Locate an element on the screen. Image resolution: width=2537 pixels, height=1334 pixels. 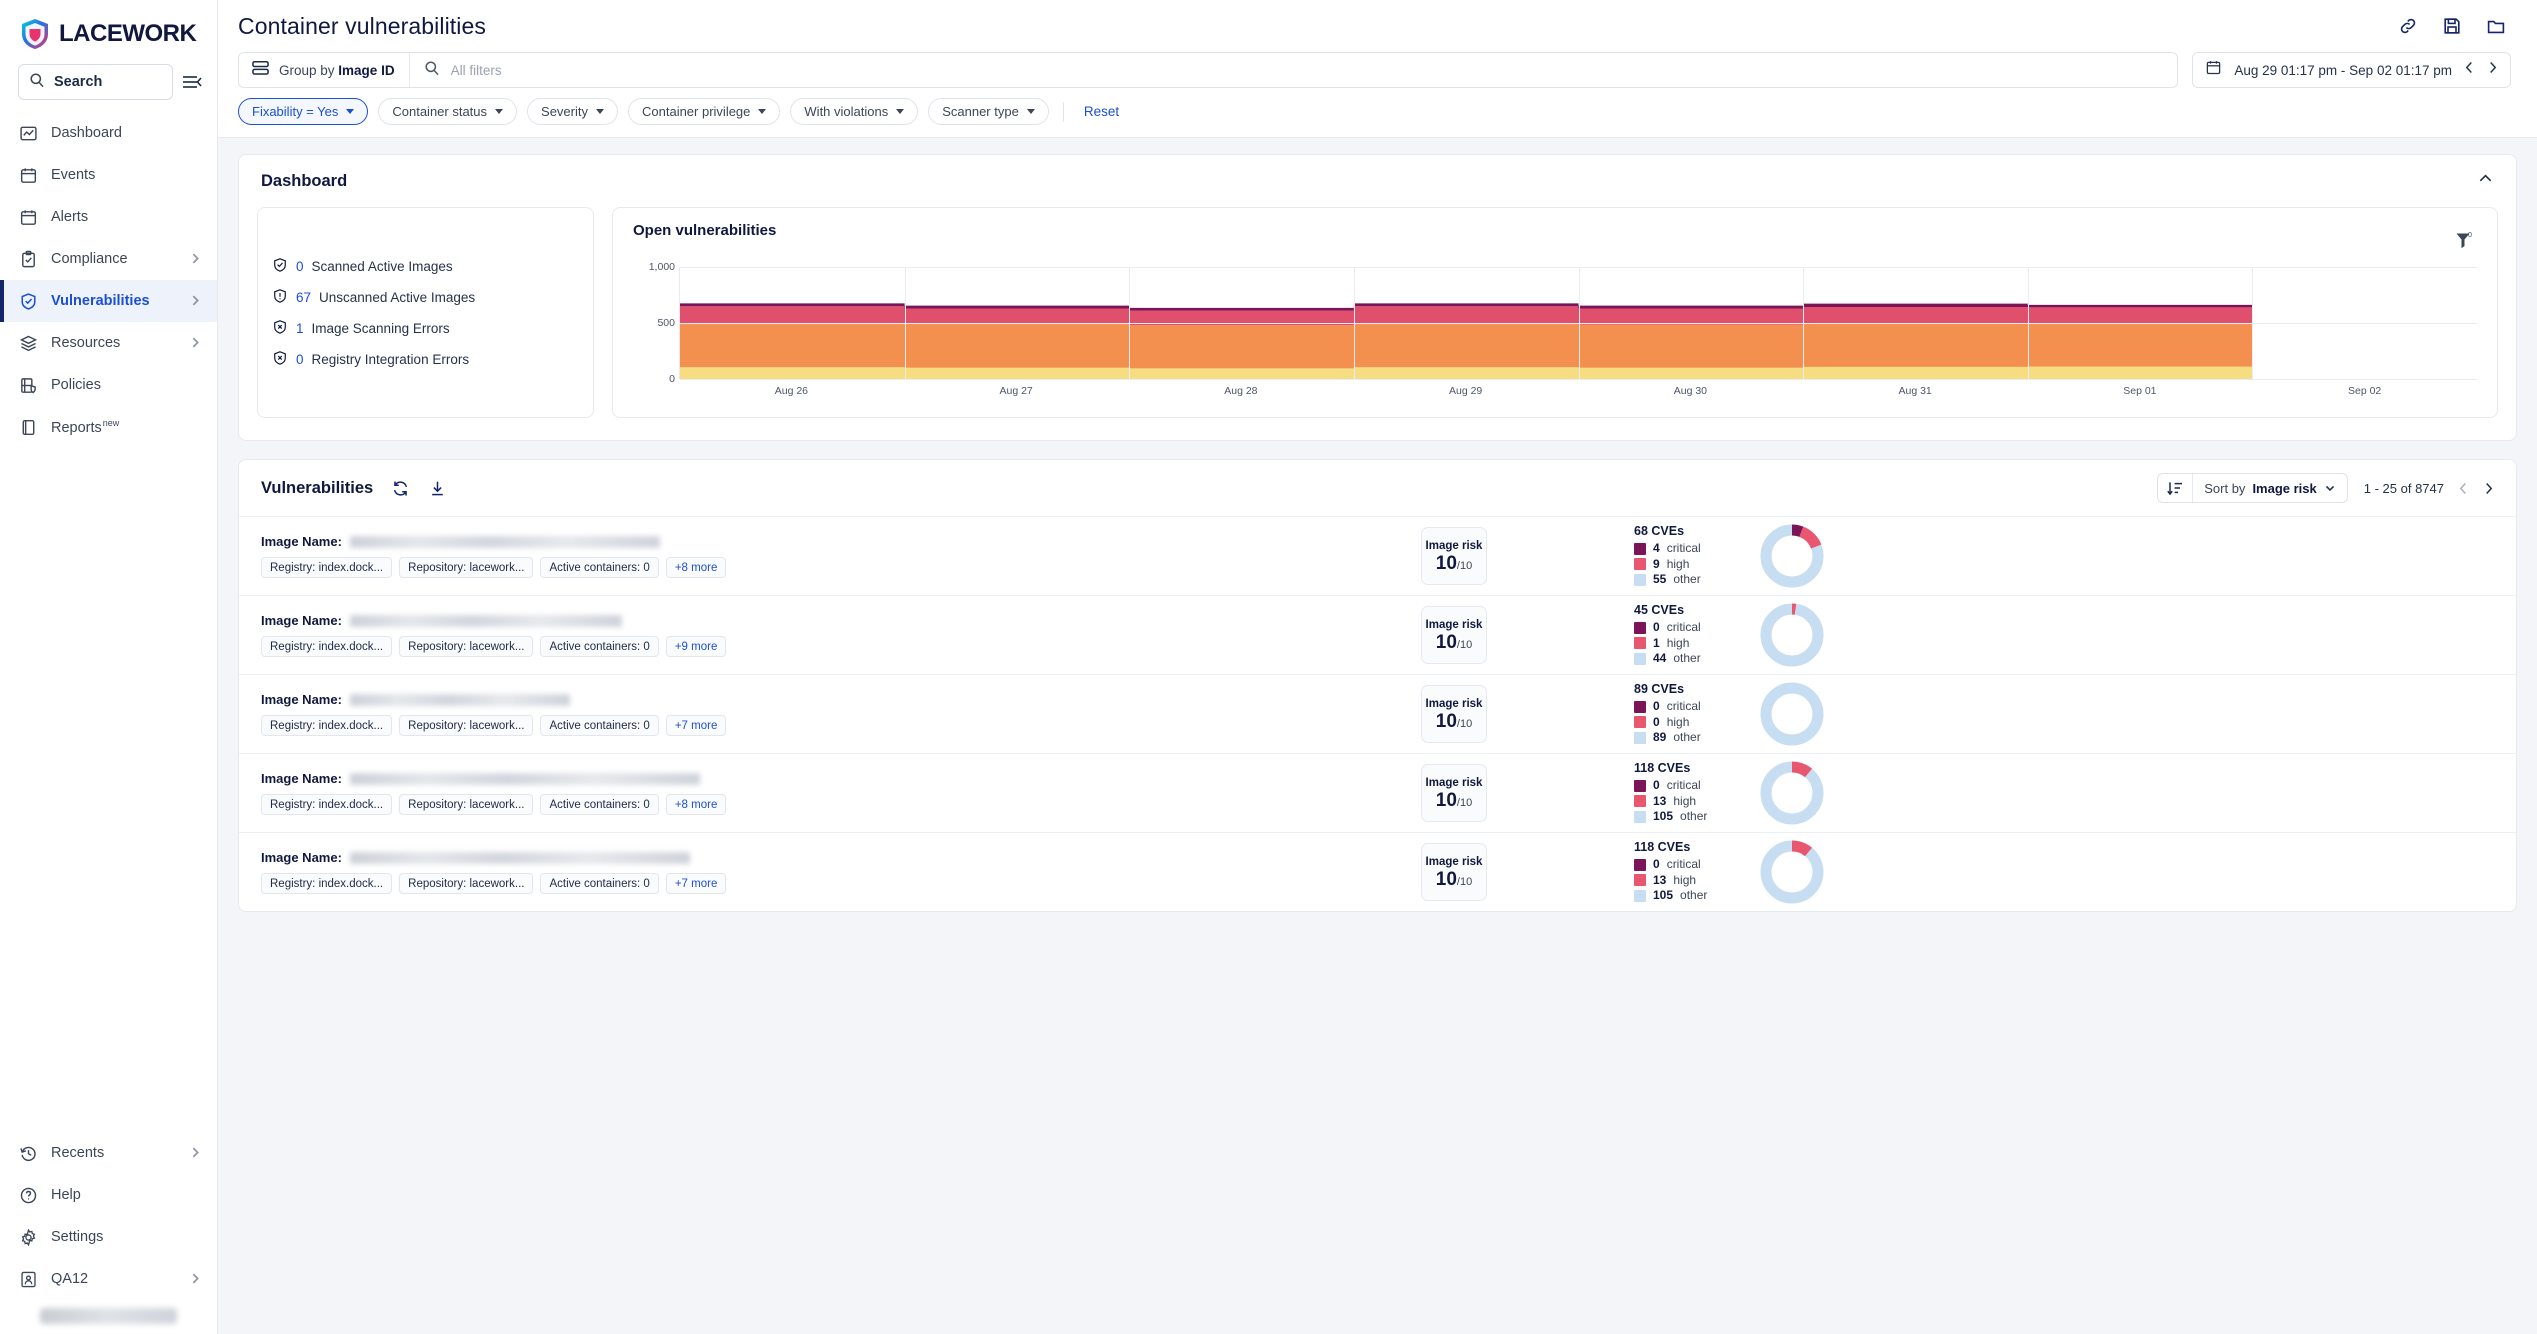
row-tag: +9 more is located at coordinates (696, 646).